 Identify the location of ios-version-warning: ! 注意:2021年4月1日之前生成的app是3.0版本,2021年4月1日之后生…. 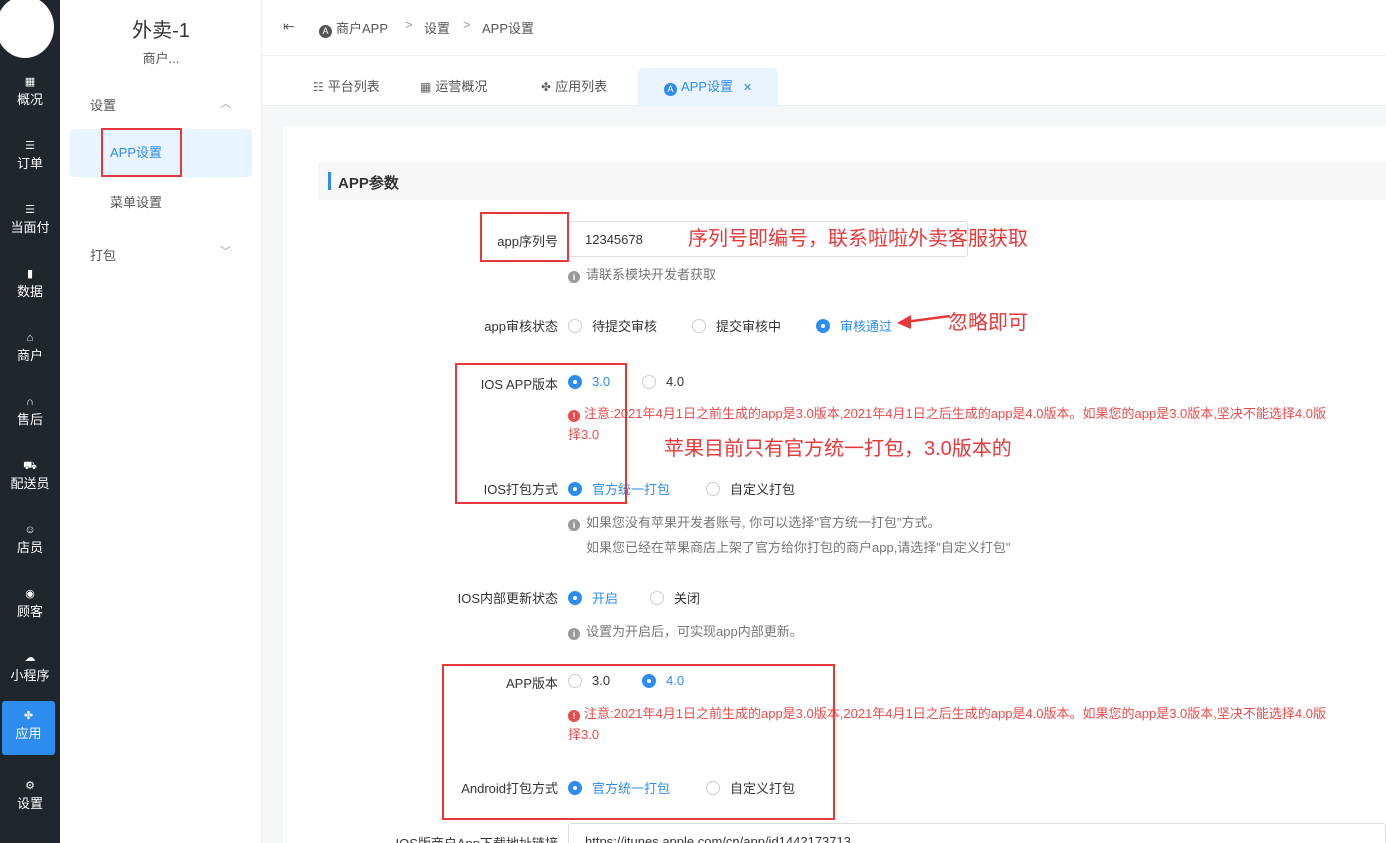
(977, 414).